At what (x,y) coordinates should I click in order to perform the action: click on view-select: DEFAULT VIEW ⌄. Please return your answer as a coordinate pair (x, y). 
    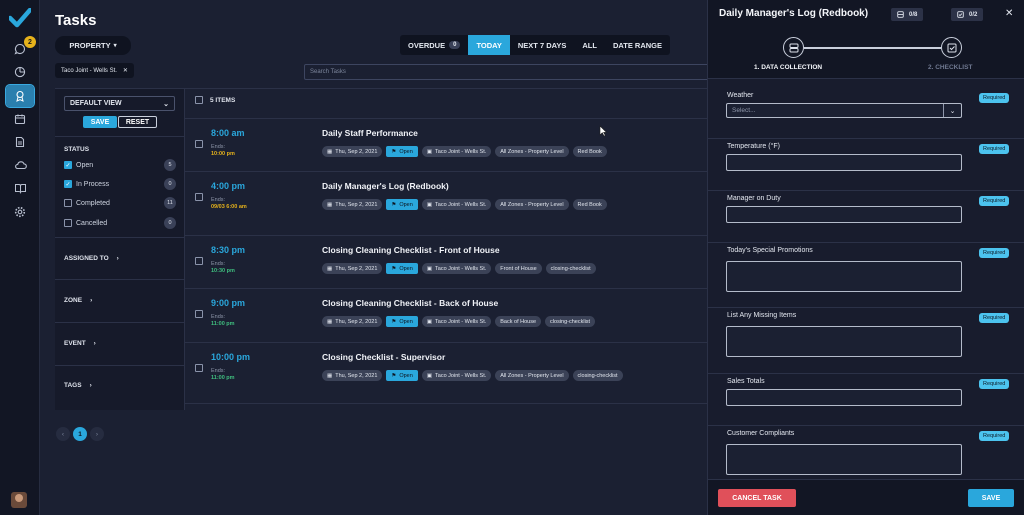
    Looking at the image, I should click on (119, 103).